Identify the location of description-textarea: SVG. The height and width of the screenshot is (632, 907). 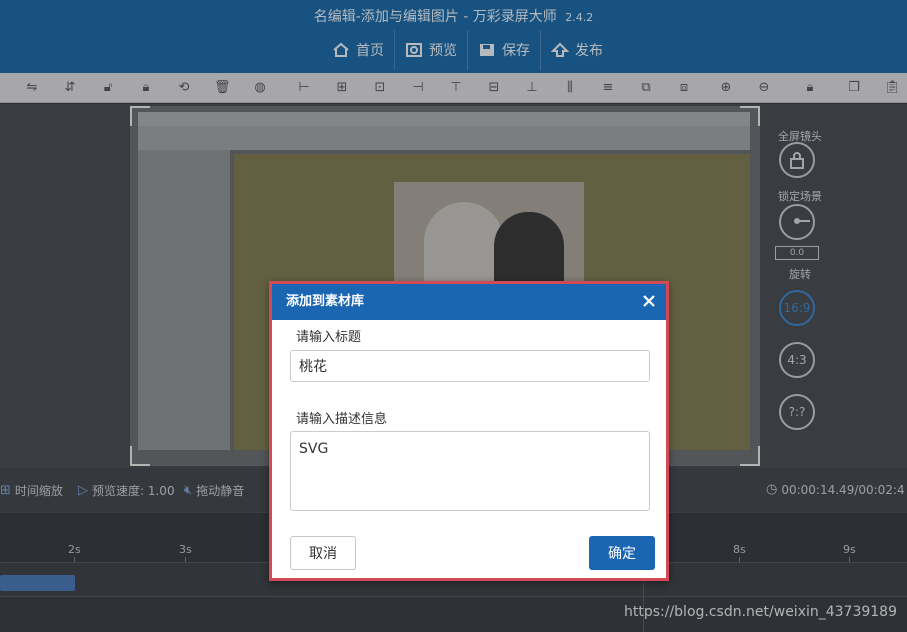
(470, 471).